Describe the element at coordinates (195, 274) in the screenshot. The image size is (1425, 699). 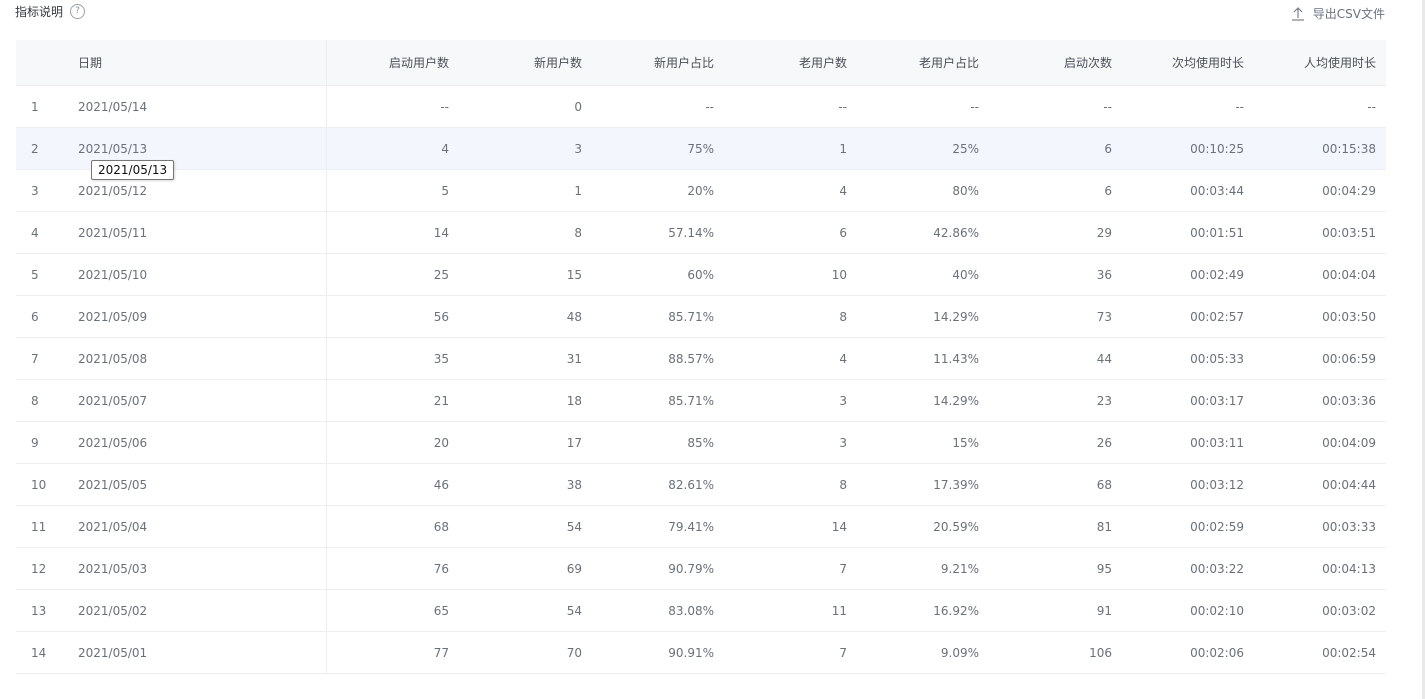
I see `cell-date: 2021/05/10` at that location.